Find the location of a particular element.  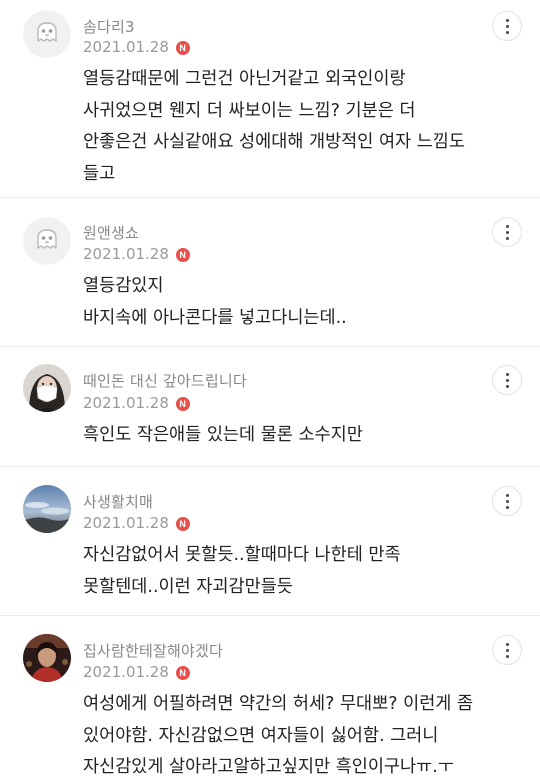

comment-nickname: 원앤생쇼 is located at coordinates (111, 232).